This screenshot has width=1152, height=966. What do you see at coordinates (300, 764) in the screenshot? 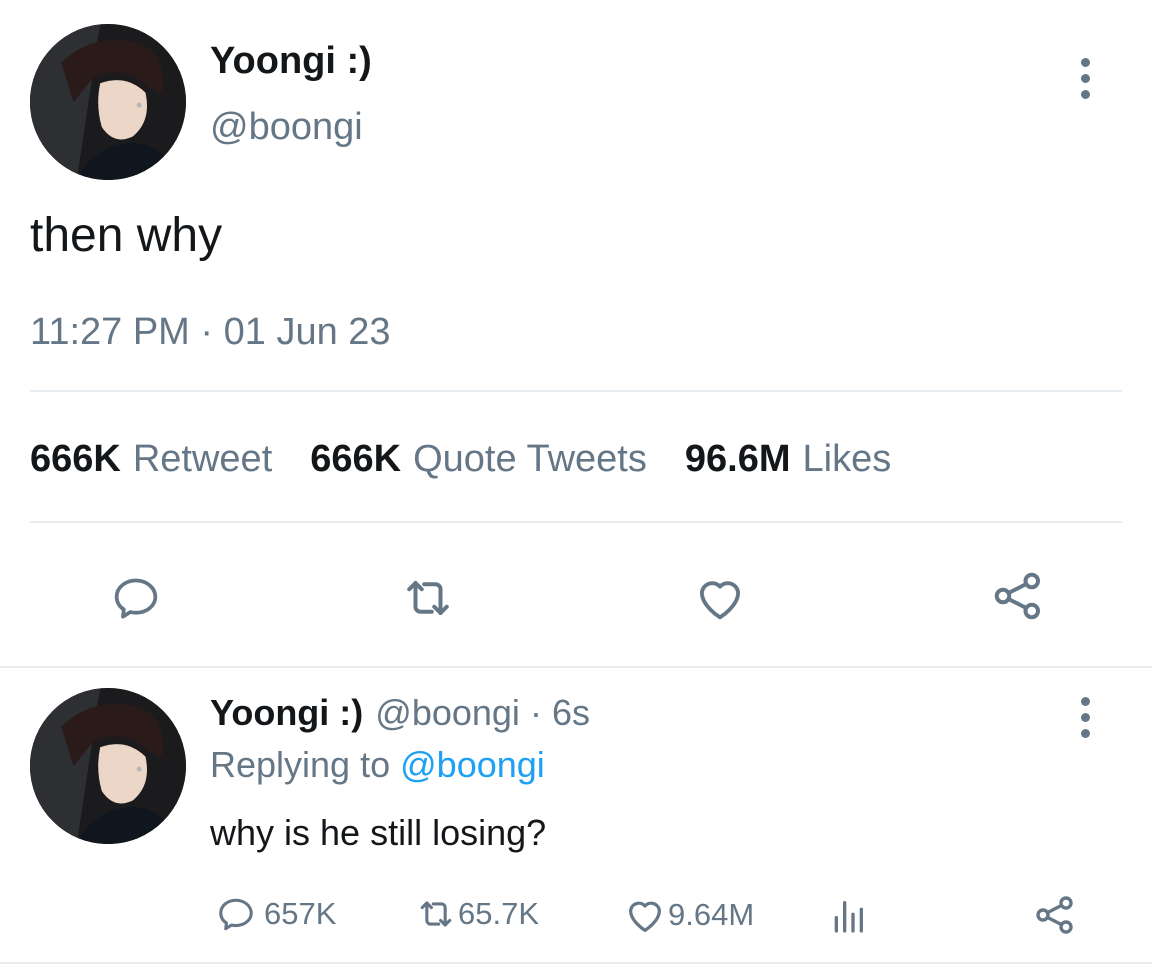
I see `replying-prefix: Replying to` at bounding box center [300, 764].